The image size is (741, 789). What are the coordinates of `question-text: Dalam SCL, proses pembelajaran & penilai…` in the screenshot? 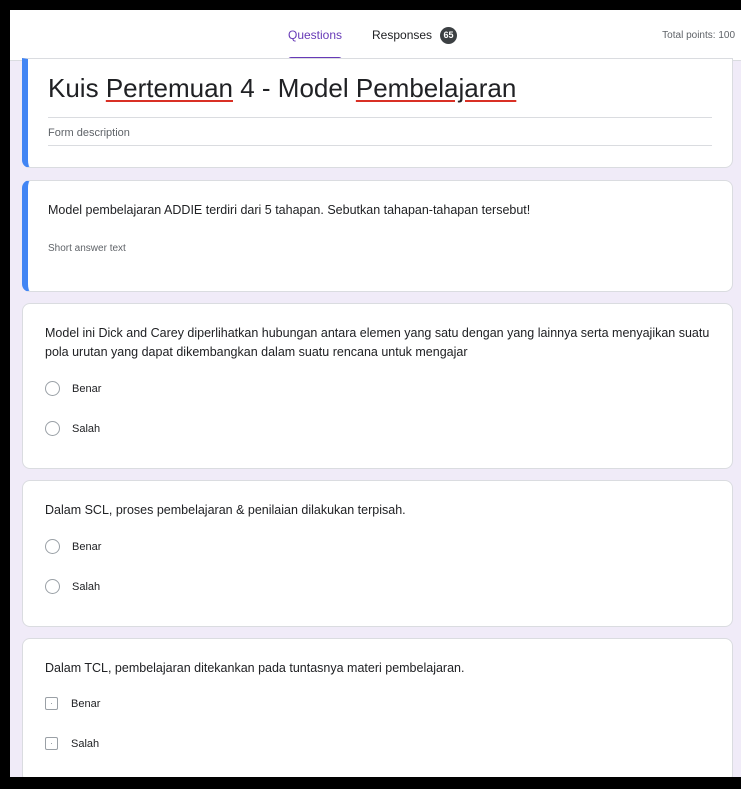 It's located at (225, 510).